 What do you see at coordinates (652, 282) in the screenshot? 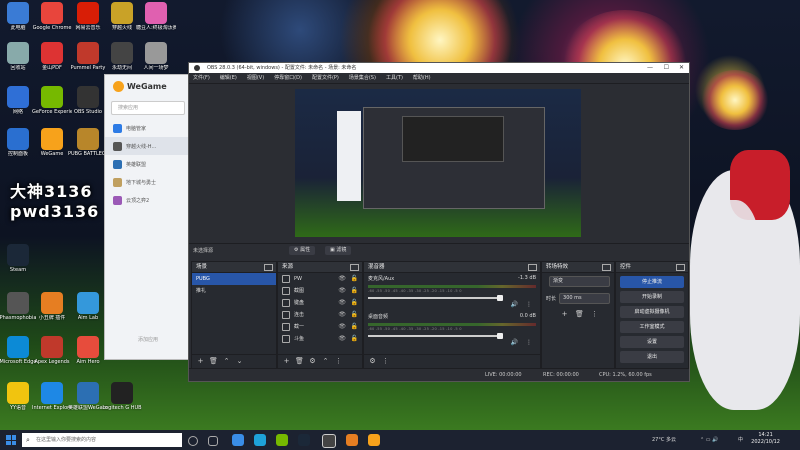
I see `control-button: 停止推流` at bounding box center [652, 282].